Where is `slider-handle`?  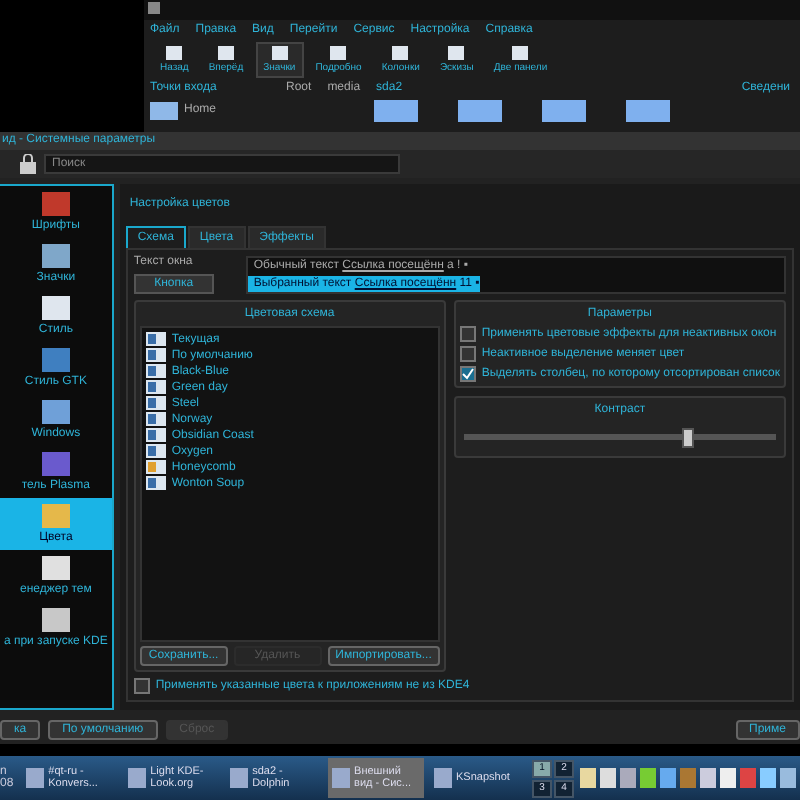 slider-handle is located at coordinates (688, 438).